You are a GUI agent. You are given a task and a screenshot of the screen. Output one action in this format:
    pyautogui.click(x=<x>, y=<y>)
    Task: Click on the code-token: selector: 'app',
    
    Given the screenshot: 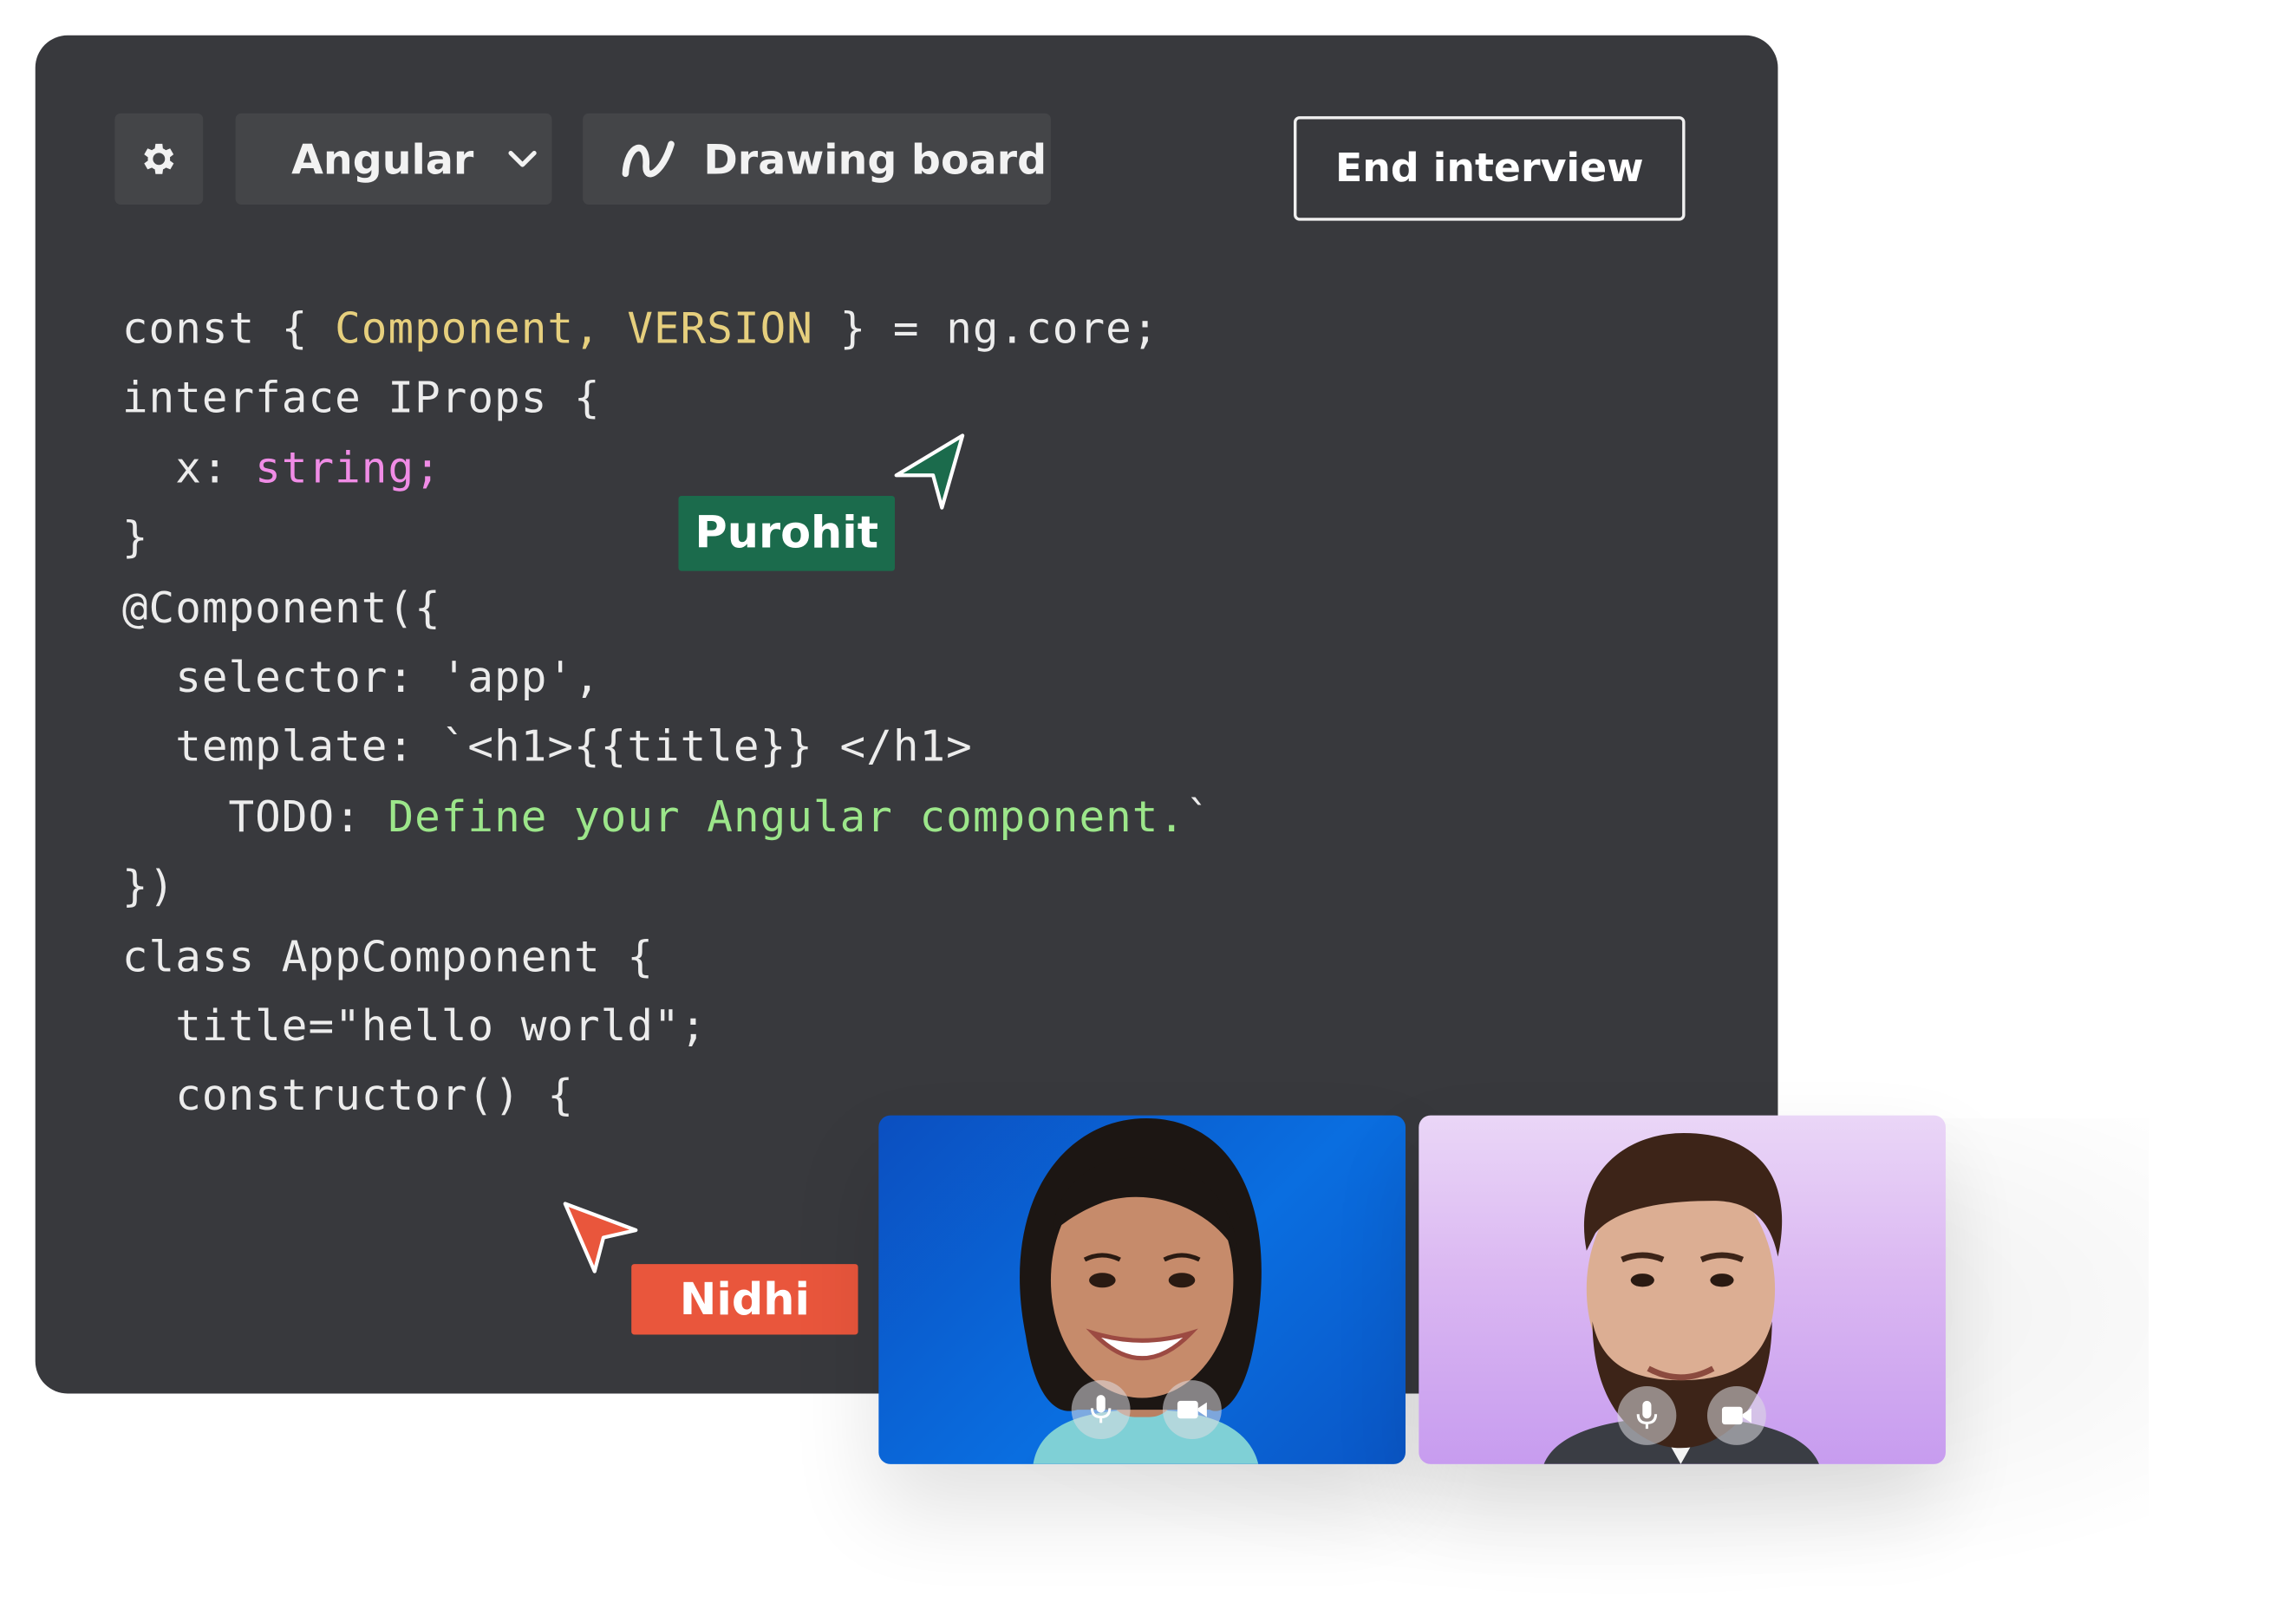 What is the action you would take?
    pyautogui.click(x=361, y=676)
    